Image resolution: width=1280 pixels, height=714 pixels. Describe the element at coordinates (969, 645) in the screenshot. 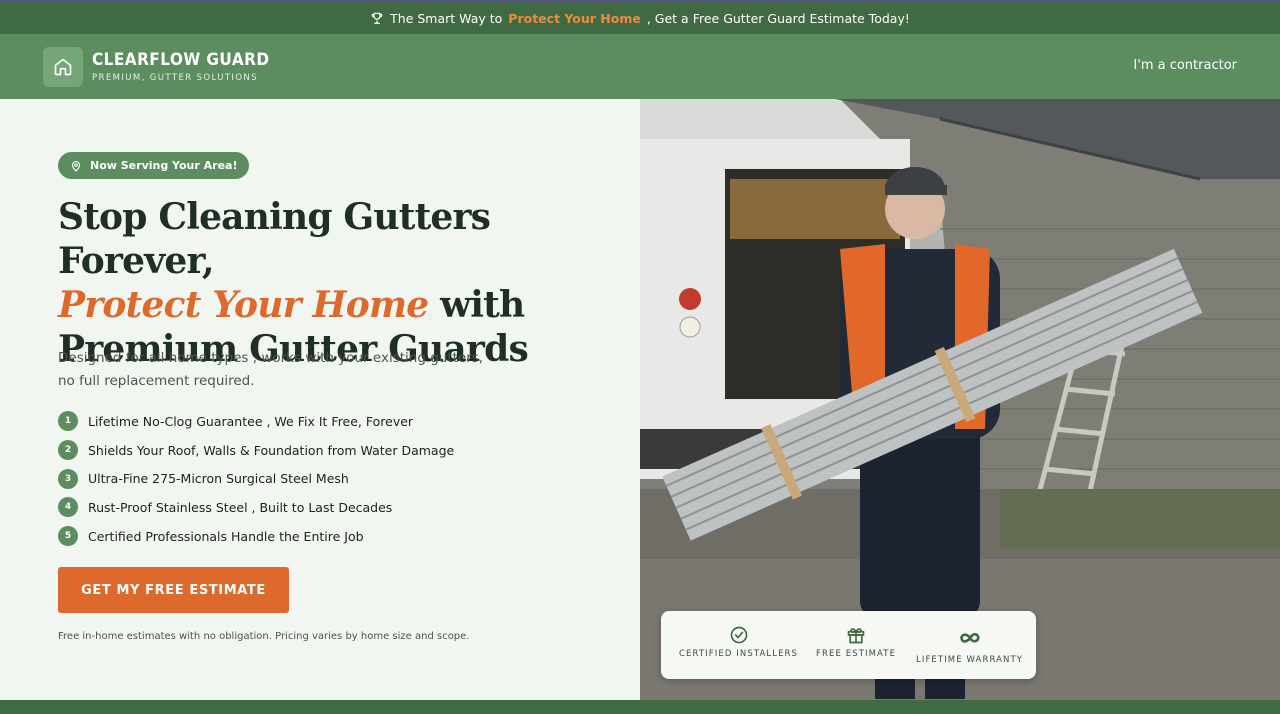

I see `trust-warranty: LIFETIME WARRANTY` at that location.